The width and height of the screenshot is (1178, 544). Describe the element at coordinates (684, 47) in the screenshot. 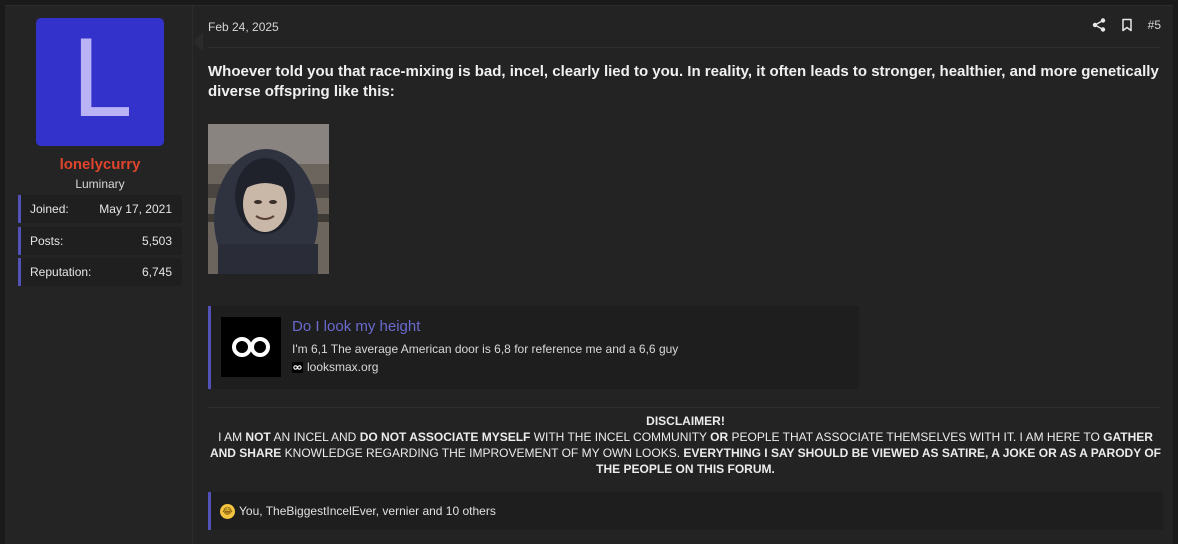

I see `divider` at that location.